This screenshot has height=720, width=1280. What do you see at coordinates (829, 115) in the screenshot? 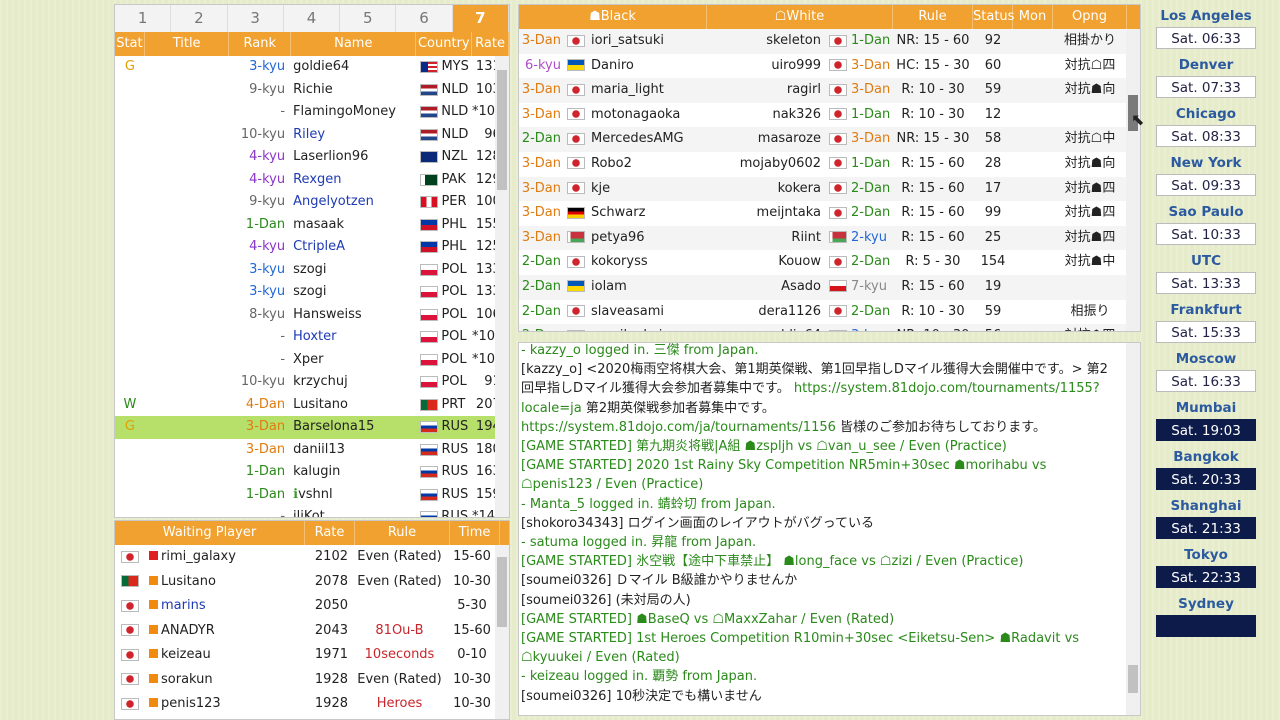
I see `game-row: 3-Dan motonagaoka nak326 1-Dan R: 10 - 30 12` at bounding box center [829, 115].